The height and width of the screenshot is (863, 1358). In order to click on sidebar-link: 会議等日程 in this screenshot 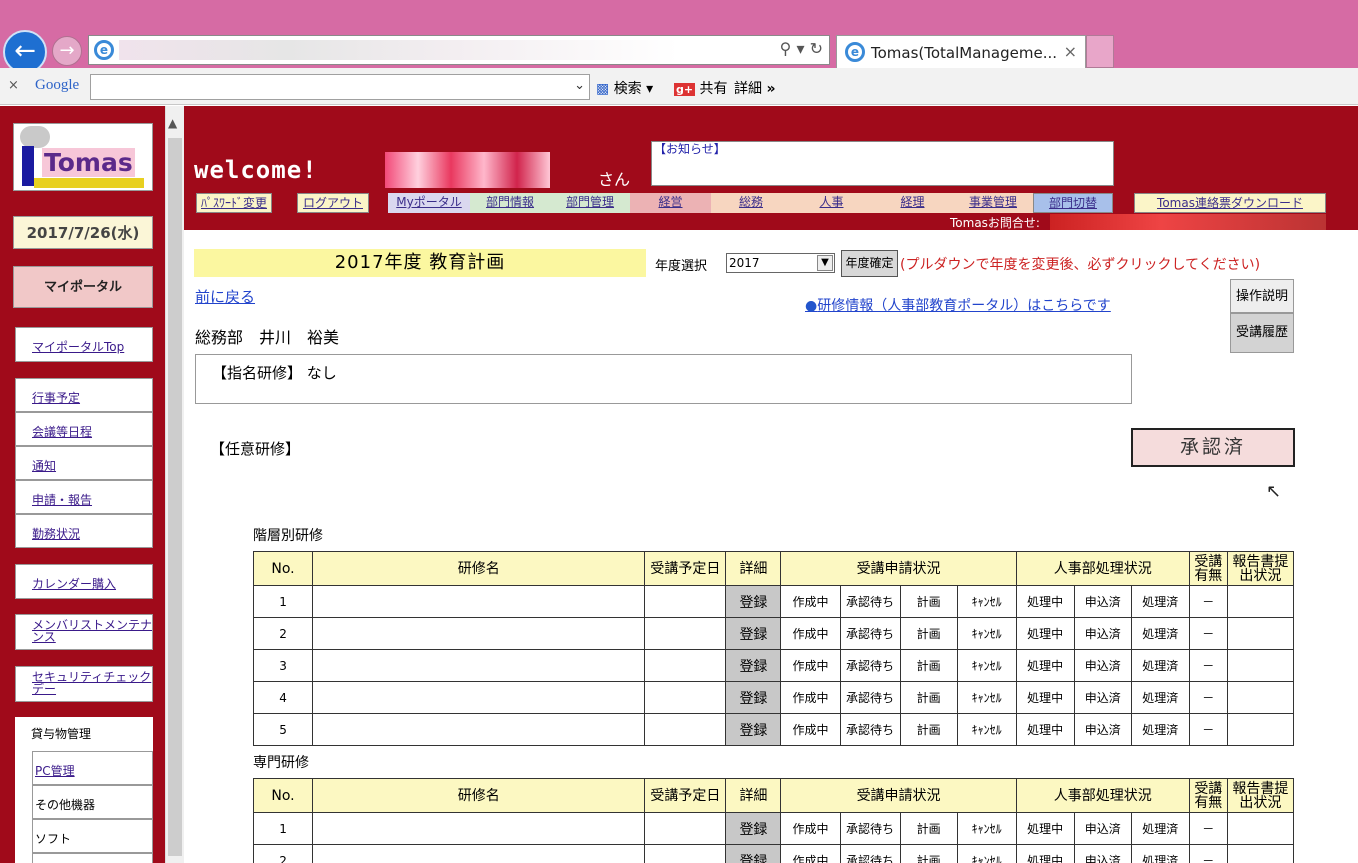, I will do `click(62, 432)`.